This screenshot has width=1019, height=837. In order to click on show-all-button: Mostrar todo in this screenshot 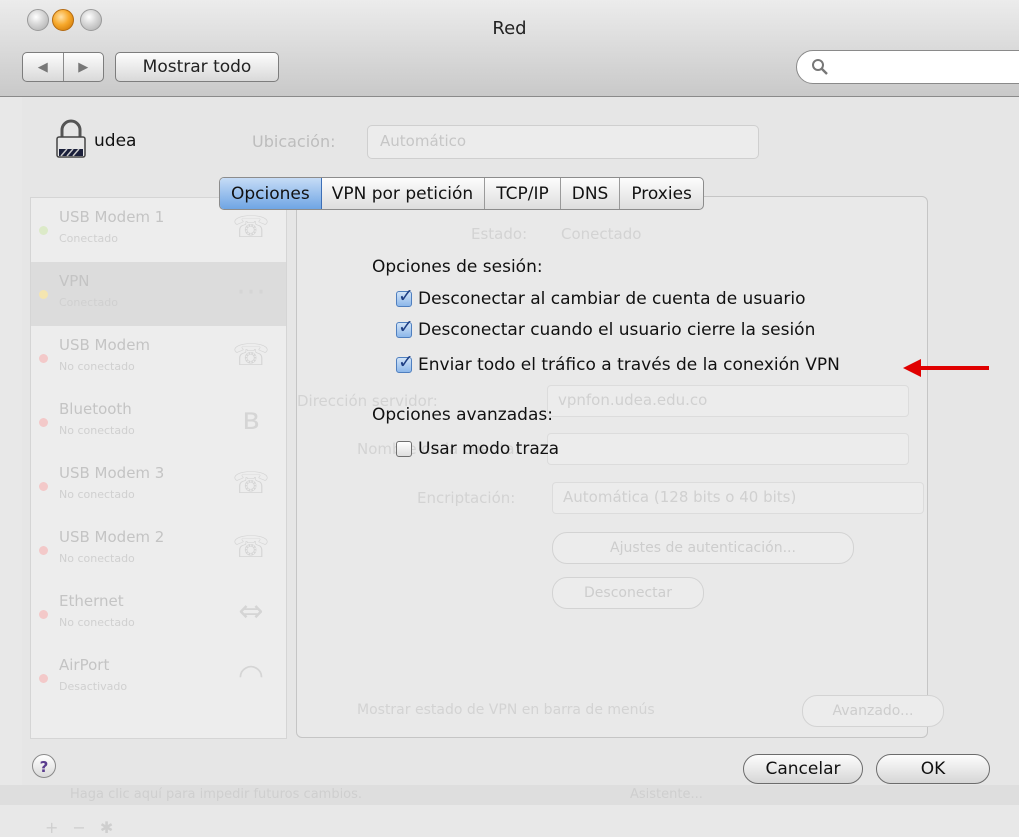, I will do `click(197, 67)`.